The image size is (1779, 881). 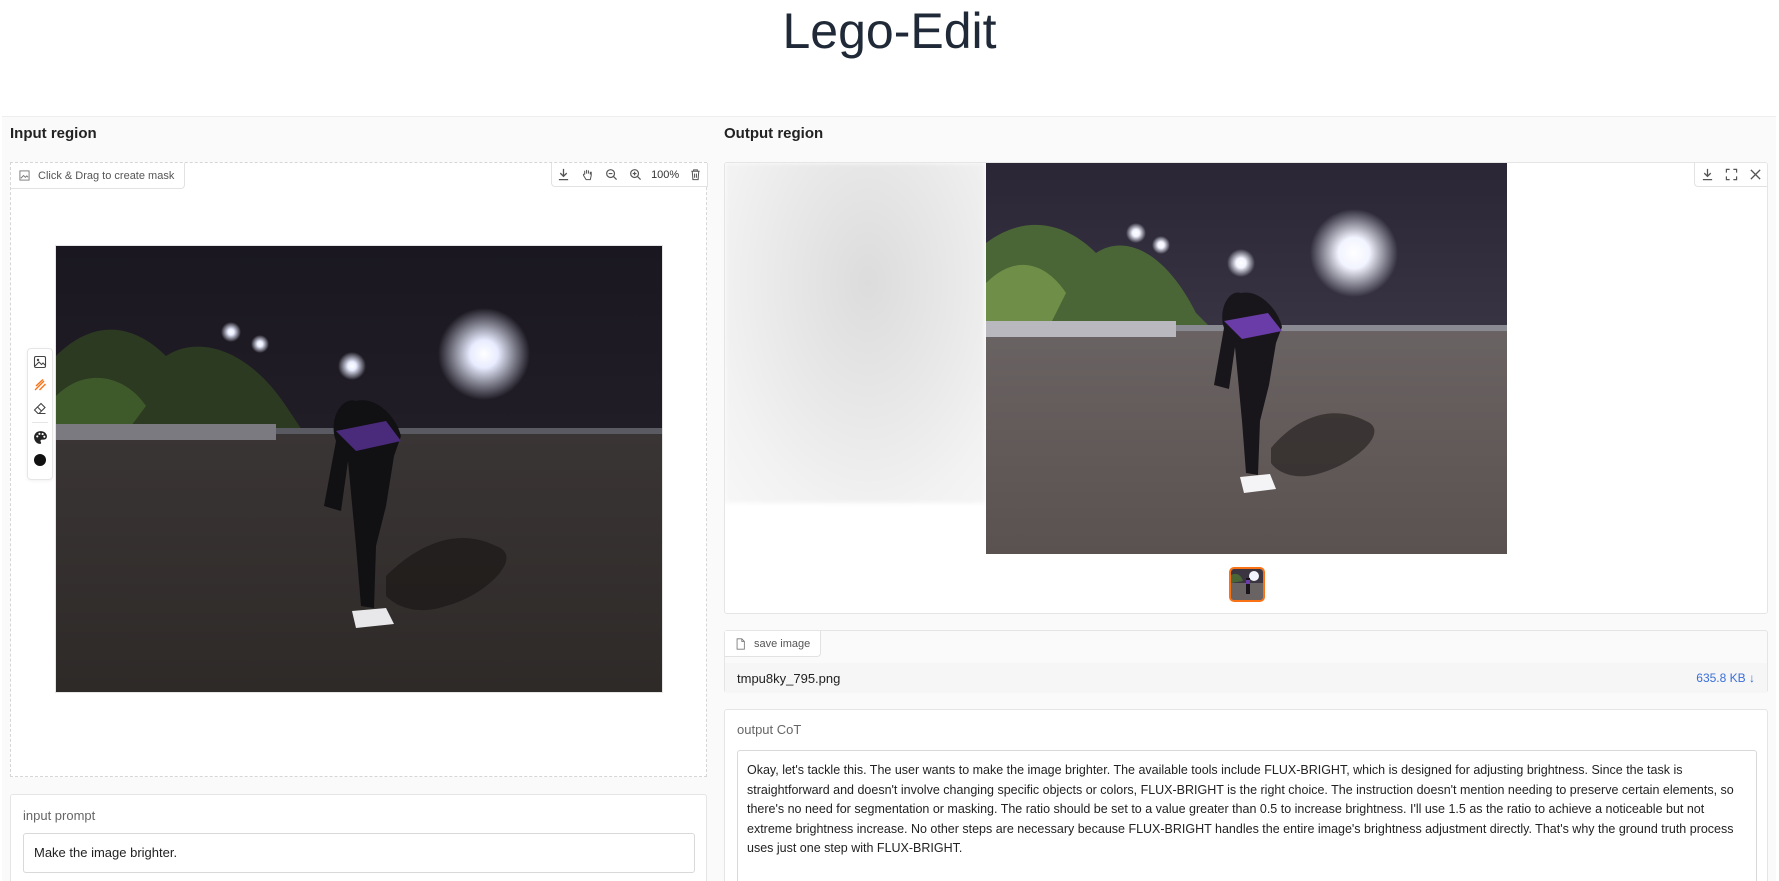 What do you see at coordinates (106, 175) in the screenshot?
I see `mask-hint-text: Click & Drag to create mask` at bounding box center [106, 175].